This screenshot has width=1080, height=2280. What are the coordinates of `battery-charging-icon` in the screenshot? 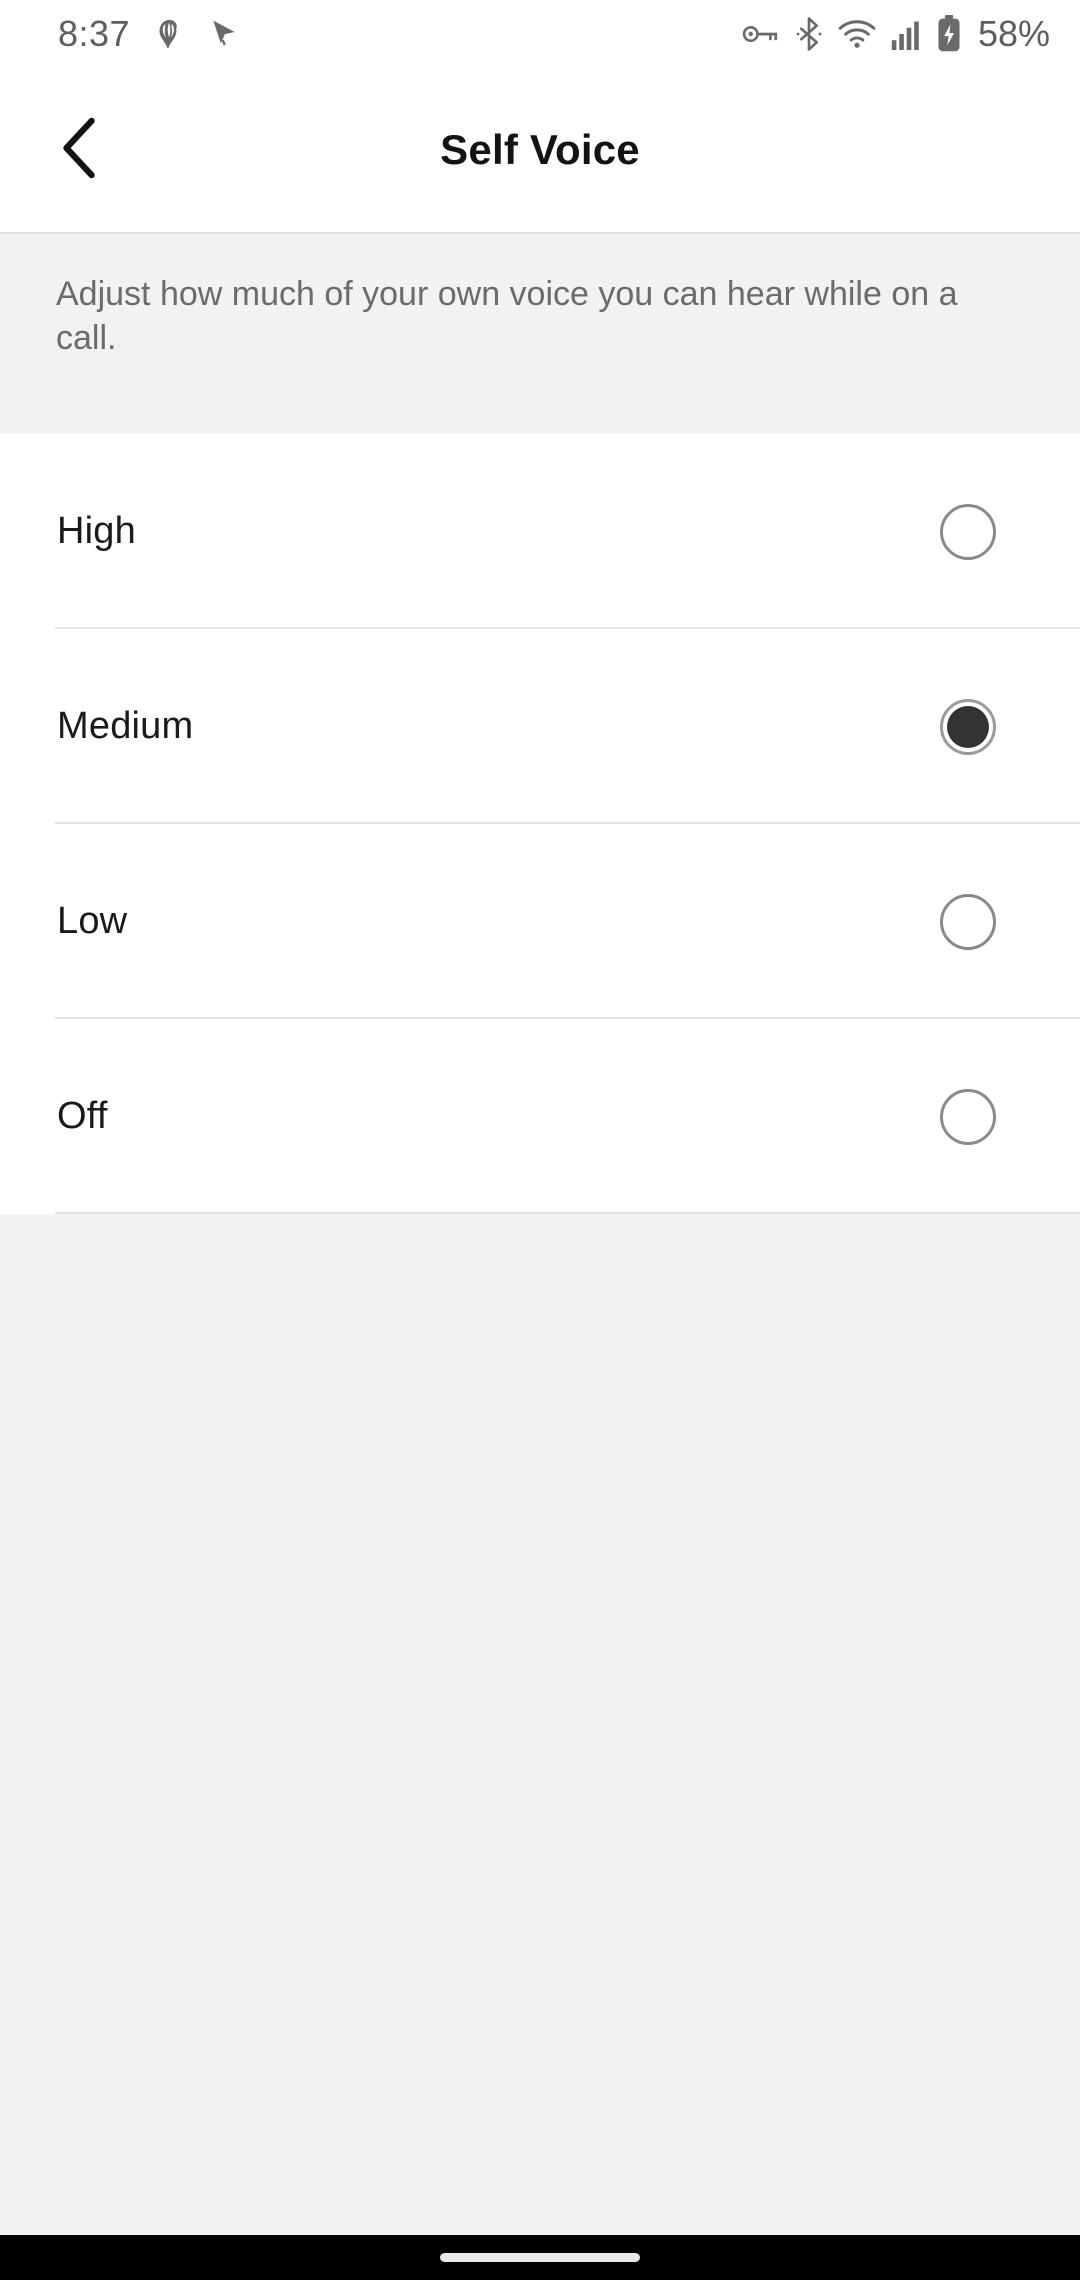 It's located at (949, 34).